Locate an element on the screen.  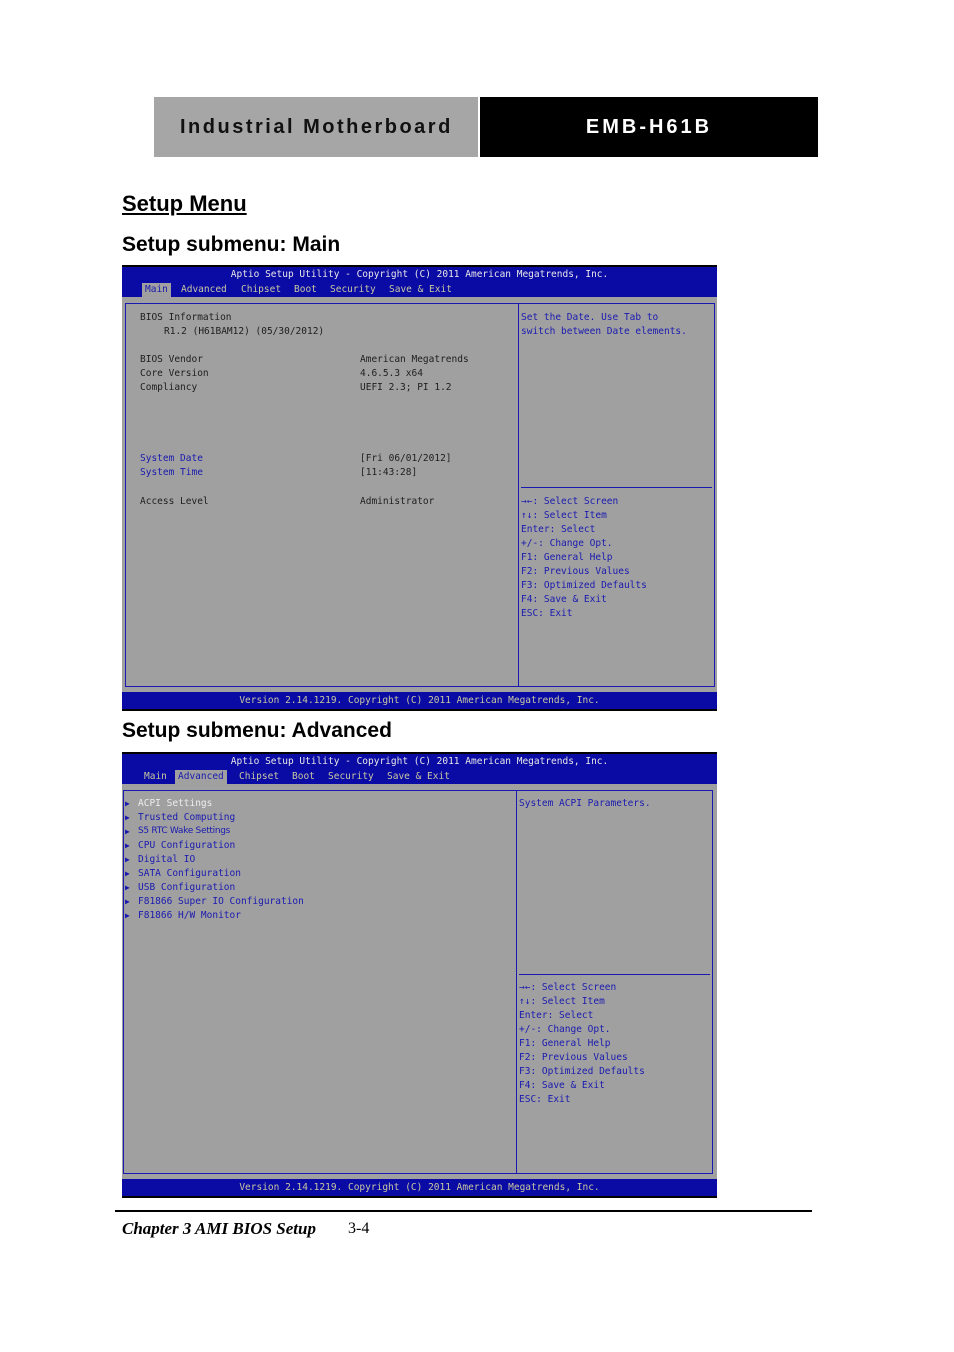
system-date-value: [Fri 06/01/2012] is located at coordinates (406, 458).